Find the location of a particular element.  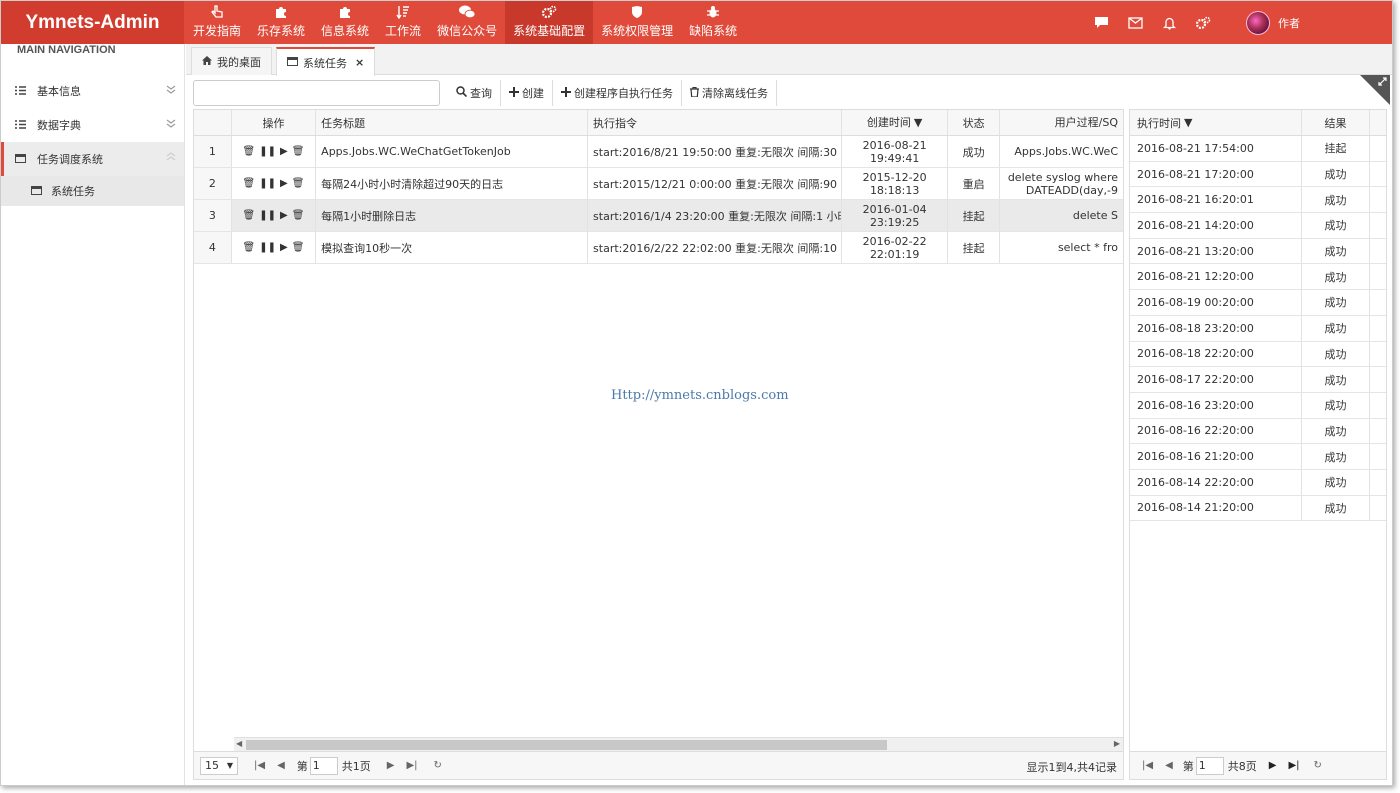

scrollbar-thumb is located at coordinates (566, 745).